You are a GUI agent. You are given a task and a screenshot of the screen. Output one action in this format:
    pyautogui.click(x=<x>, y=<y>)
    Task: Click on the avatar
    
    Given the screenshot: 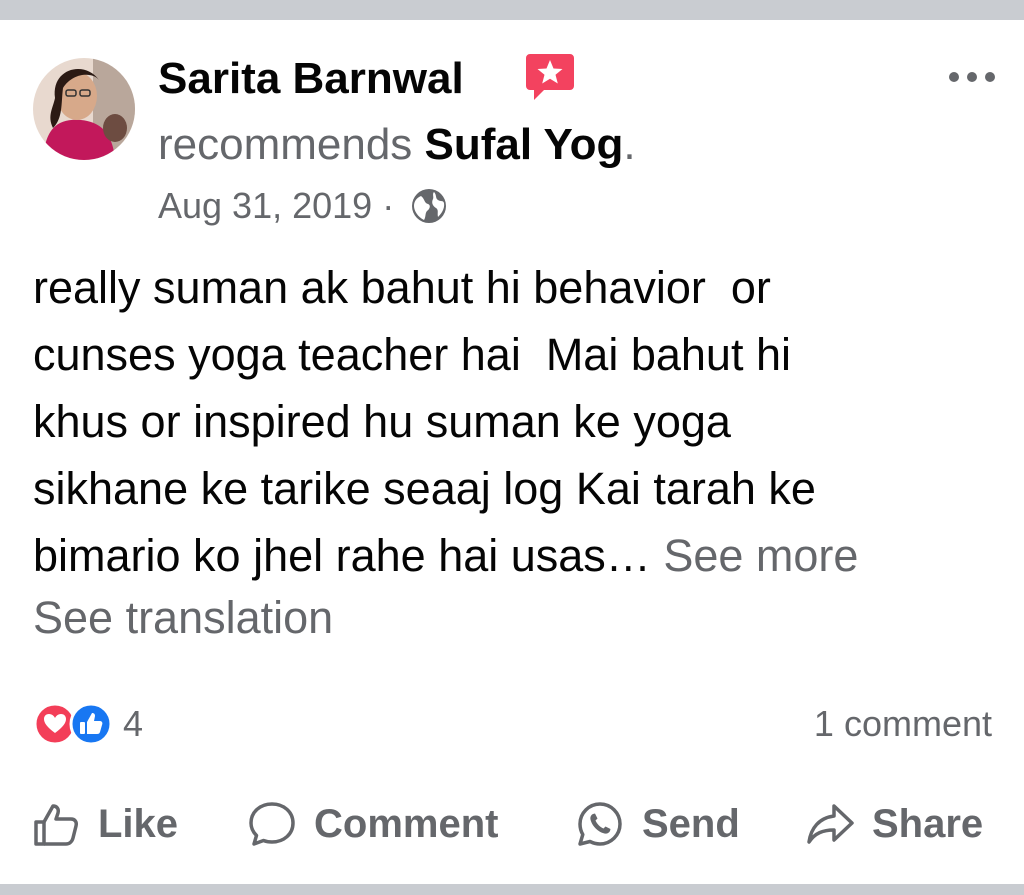 What is the action you would take?
    pyautogui.click(x=84, y=109)
    